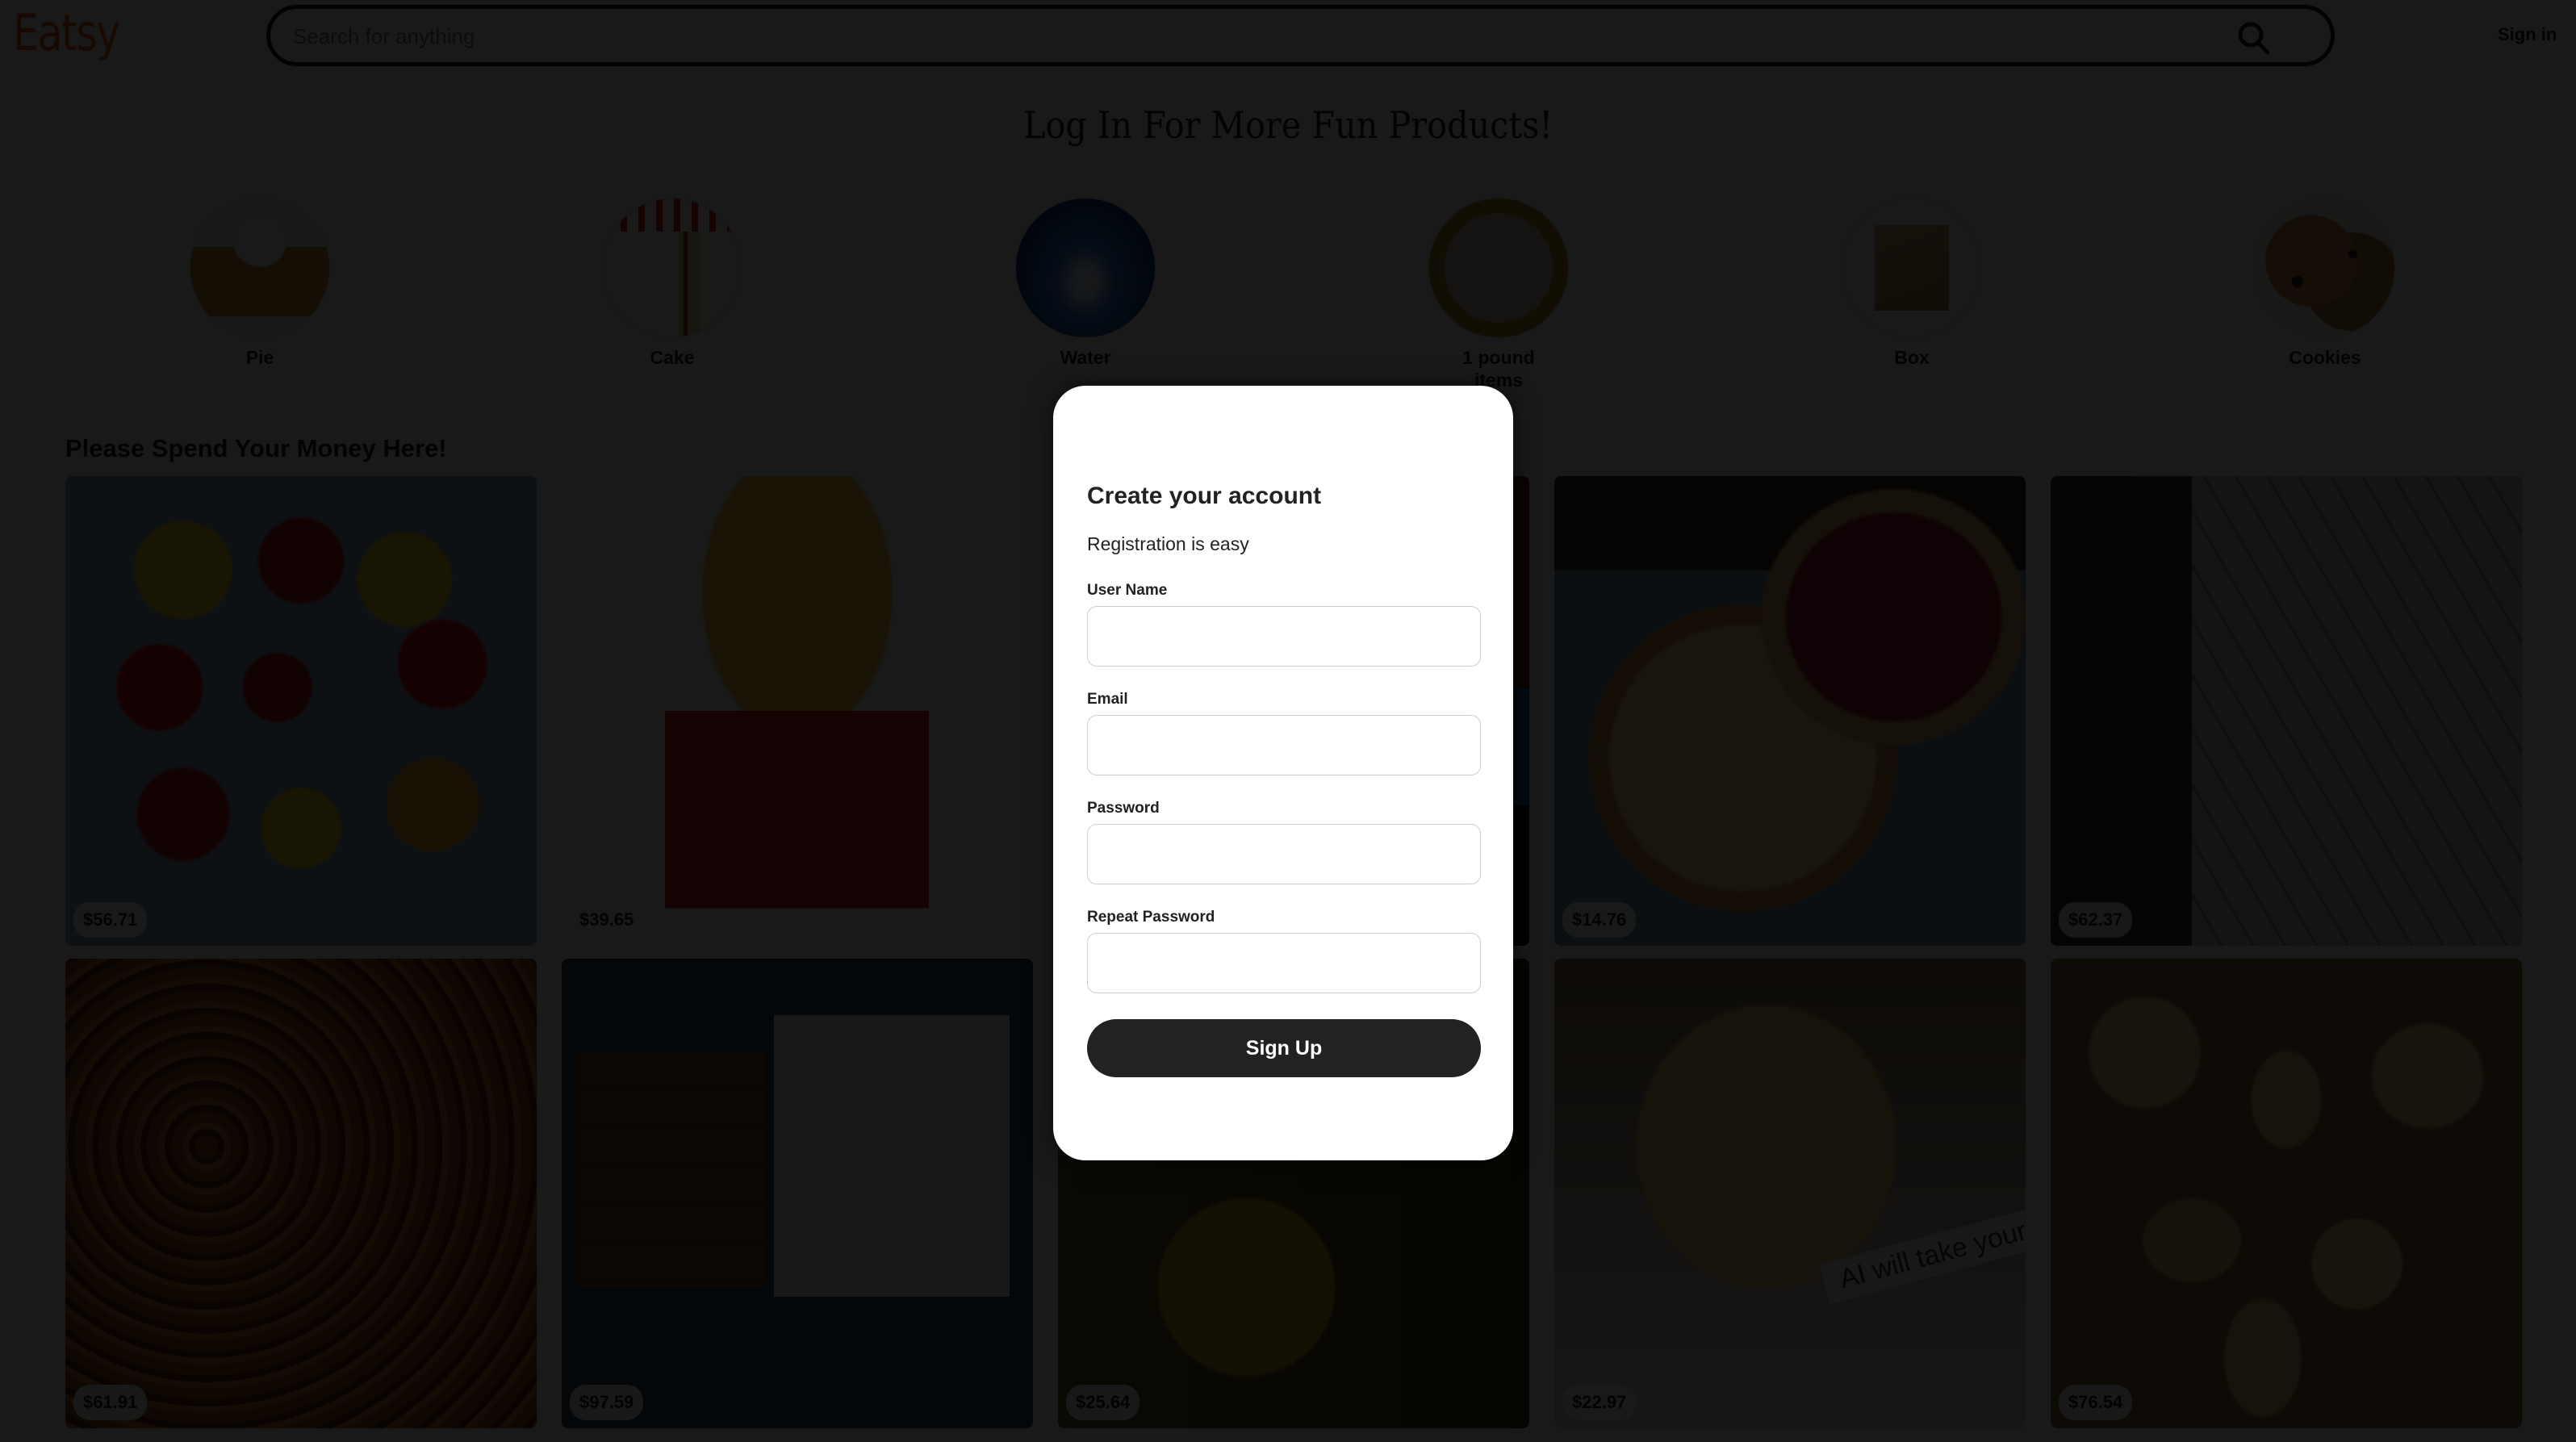  Describe the element at coordinates (1204, 496) in the screenshot. I see `modal-title: Create your account` at that location.